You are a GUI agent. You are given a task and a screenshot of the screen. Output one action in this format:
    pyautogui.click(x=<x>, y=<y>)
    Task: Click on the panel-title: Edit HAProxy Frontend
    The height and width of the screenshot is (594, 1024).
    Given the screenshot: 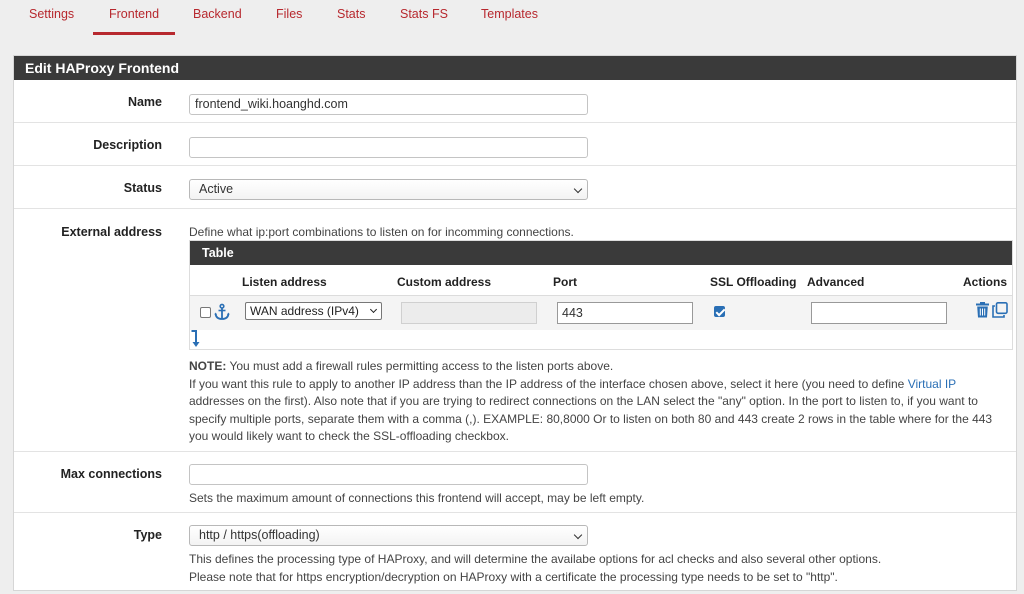 What is the action you would take?
    pyautogui.click(x=515, y=68)
    